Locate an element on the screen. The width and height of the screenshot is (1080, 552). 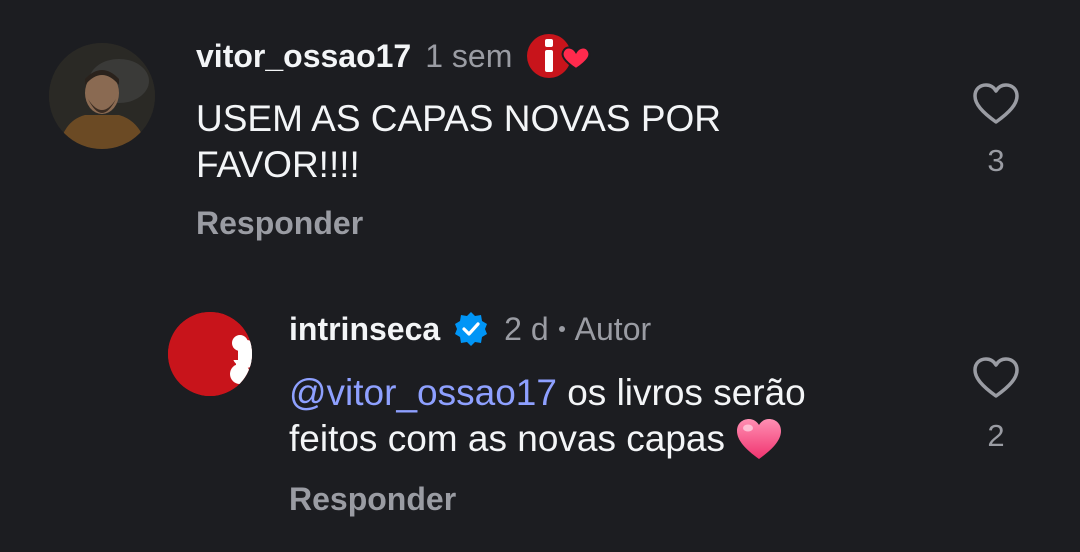
comment-username: vitor_ossao17 is located at coordinates (303, 56).